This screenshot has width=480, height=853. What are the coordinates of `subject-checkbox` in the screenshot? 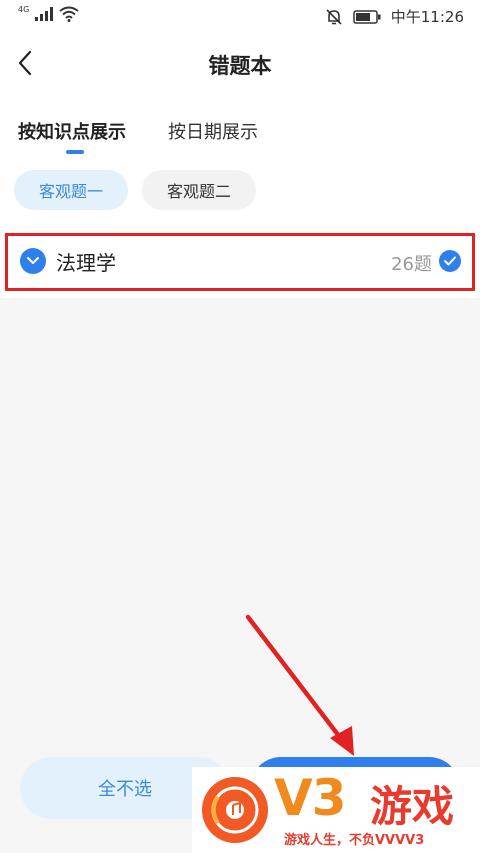 It's located at (450, 261).